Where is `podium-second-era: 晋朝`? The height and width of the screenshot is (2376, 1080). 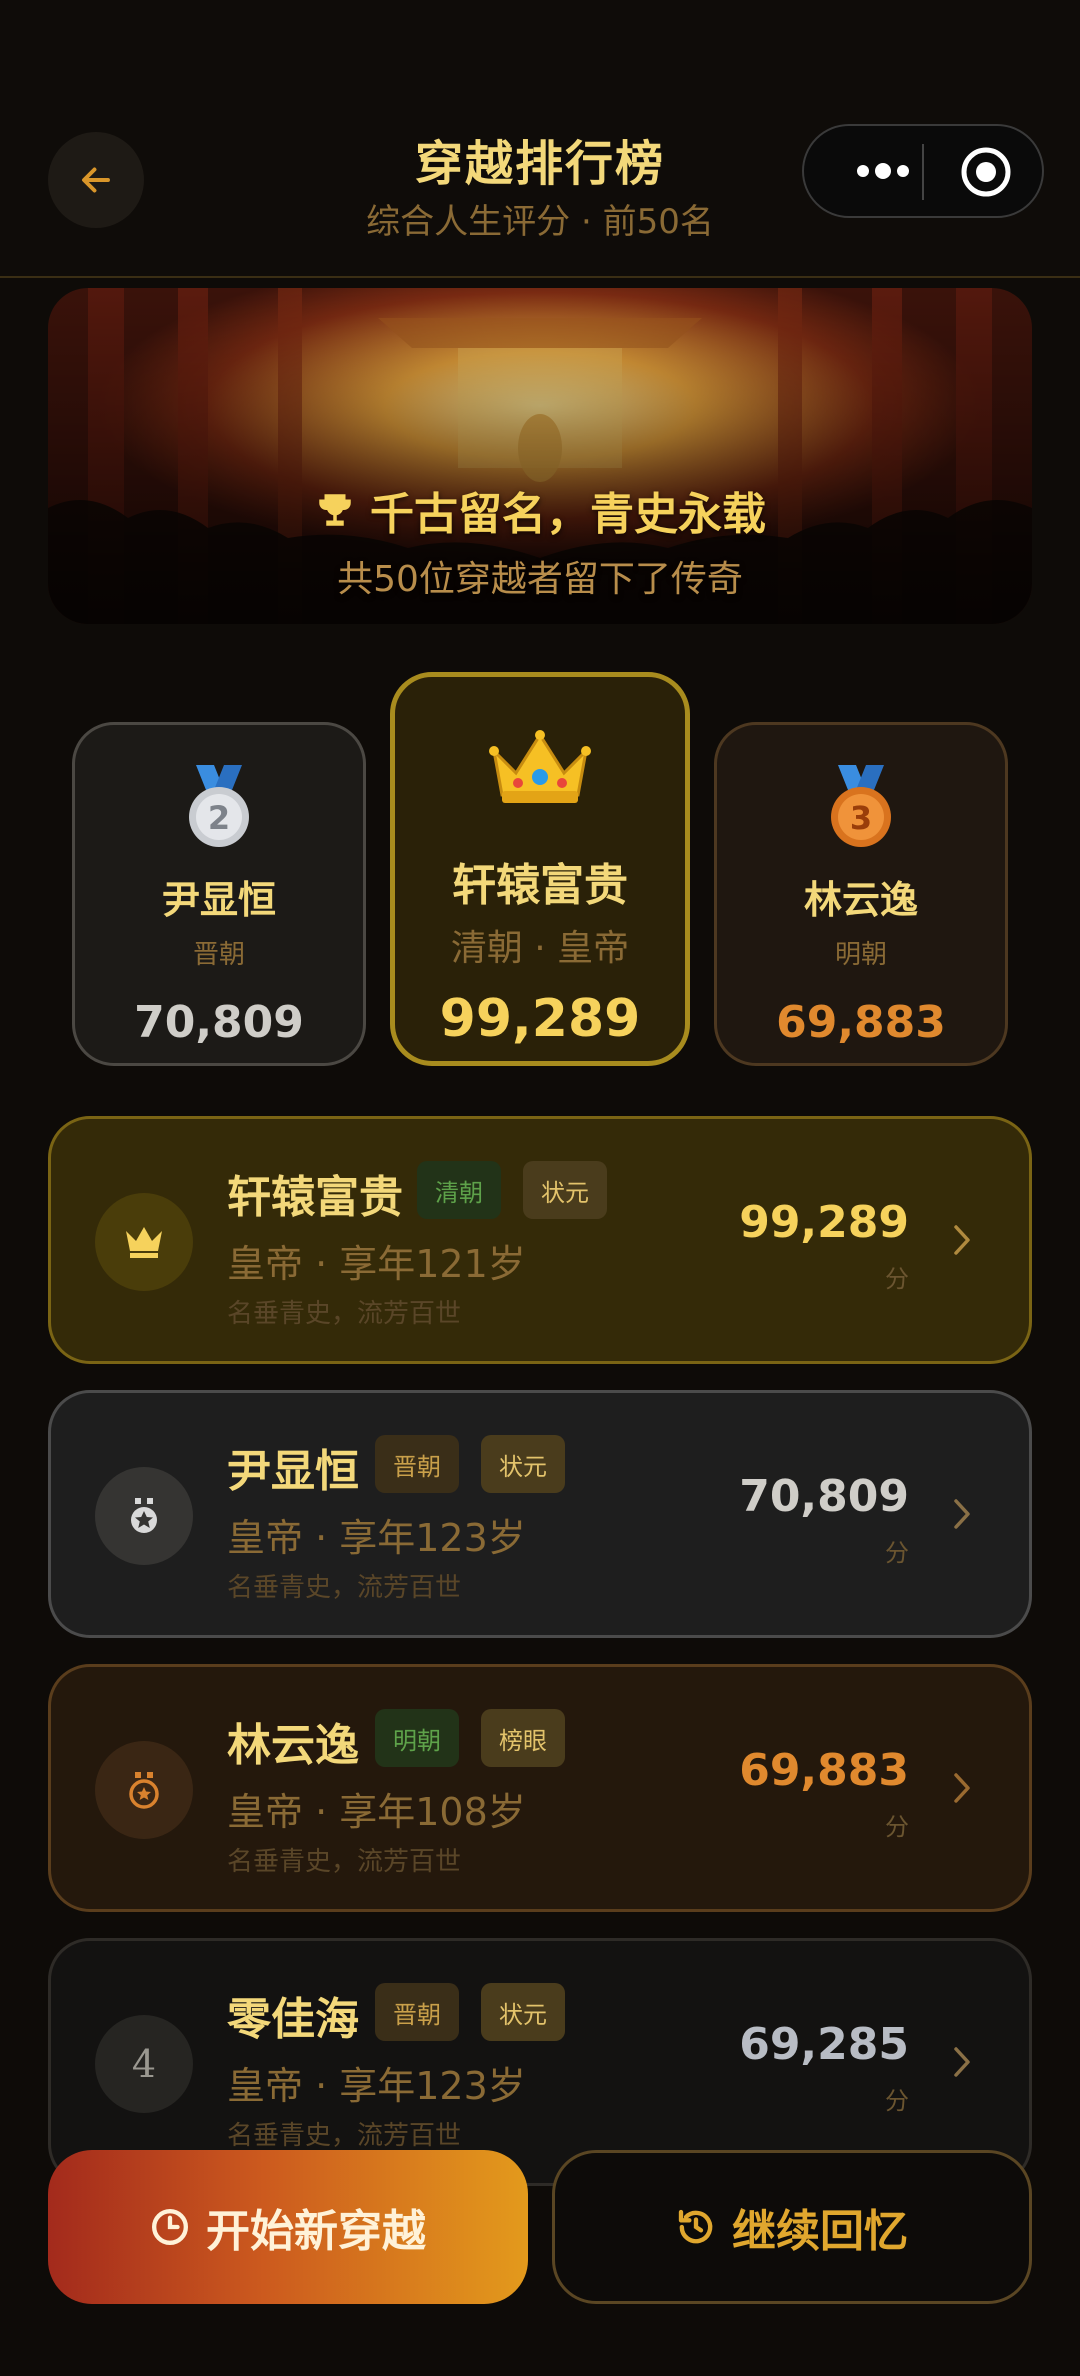 podium-second-era: 晋朝 is located at coordinates (218, 955).